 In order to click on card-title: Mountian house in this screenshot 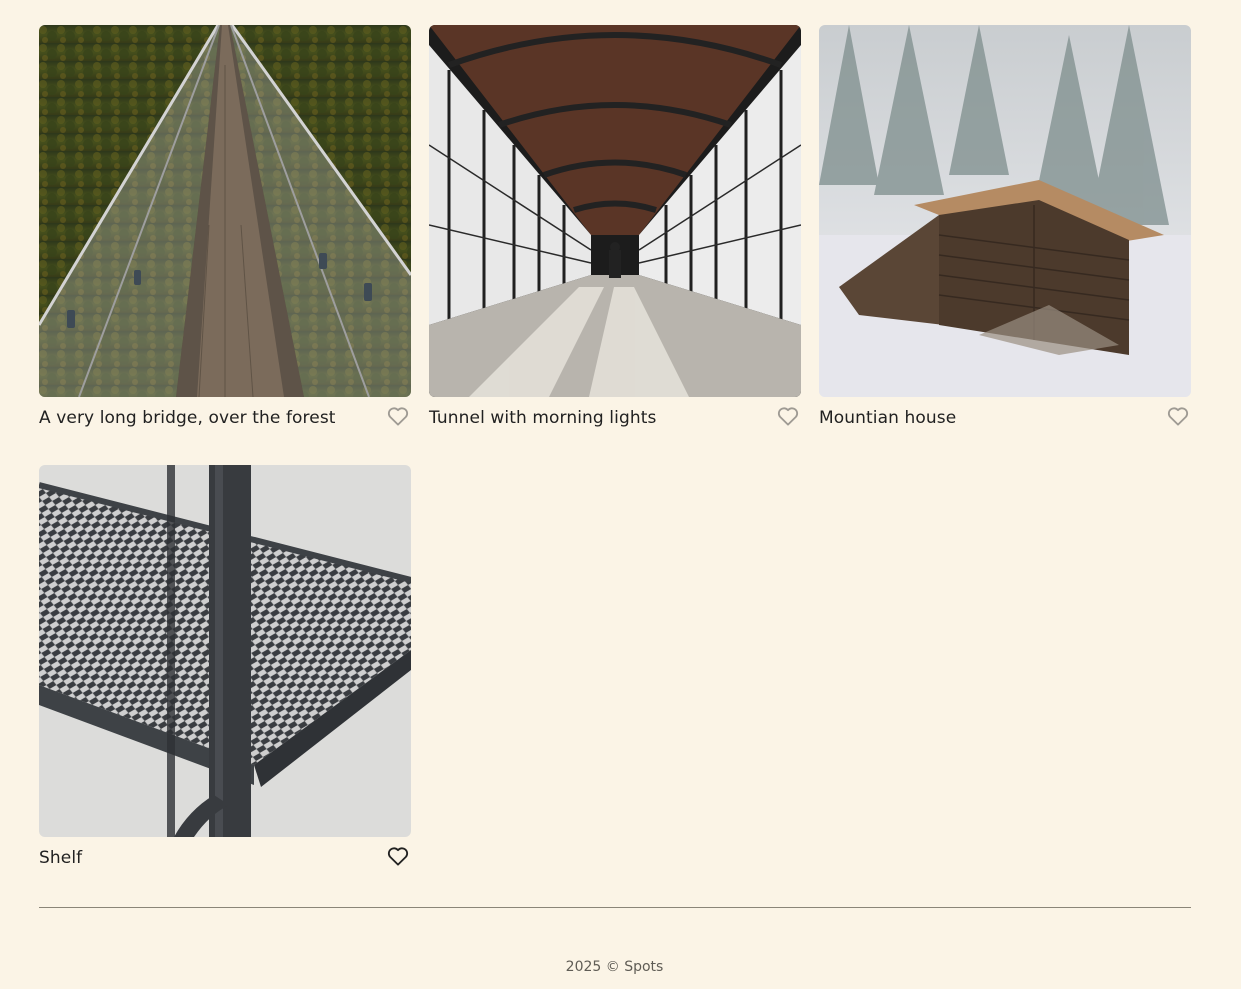, I will do `click(888, 418)`.